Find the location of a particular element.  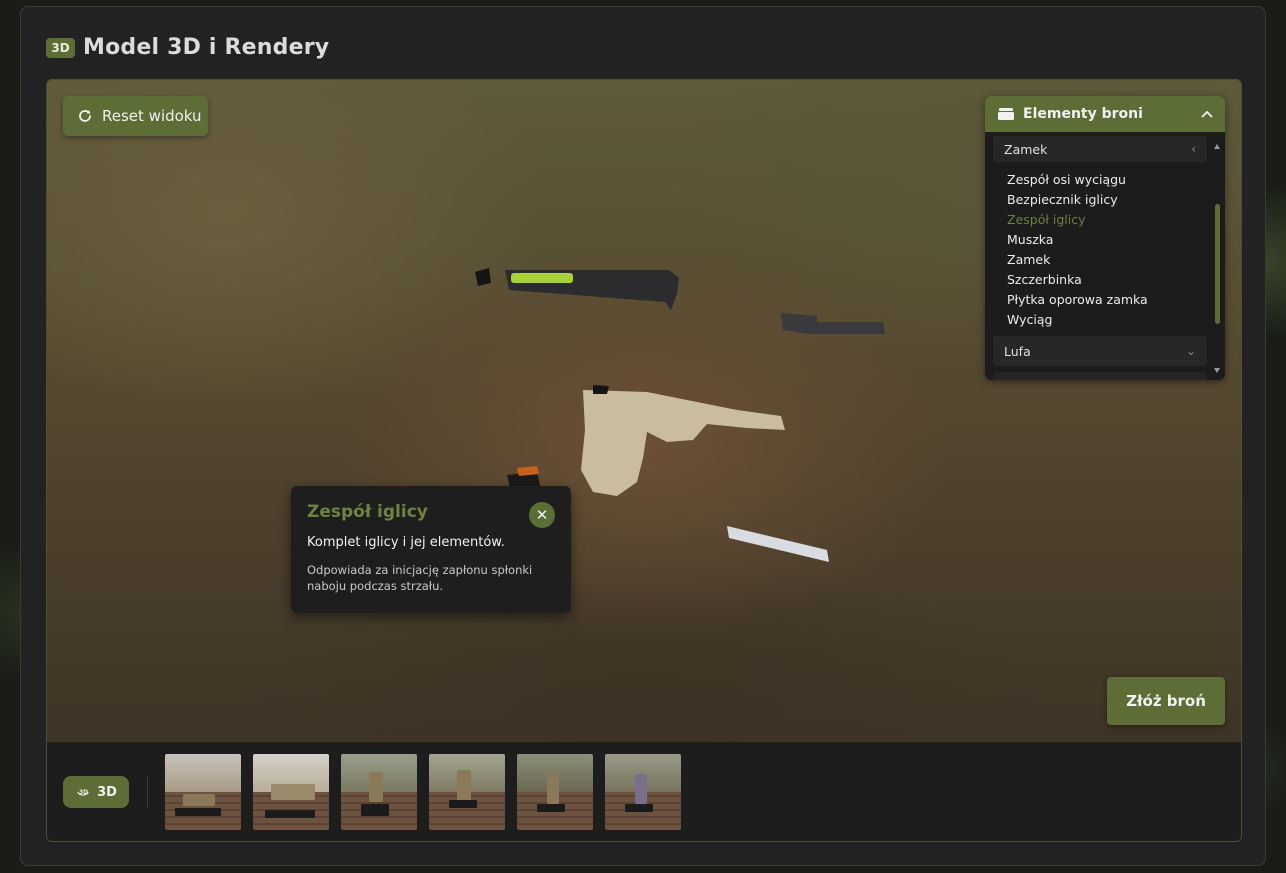

recoil-spring-part is located at coordinates (778, 544).